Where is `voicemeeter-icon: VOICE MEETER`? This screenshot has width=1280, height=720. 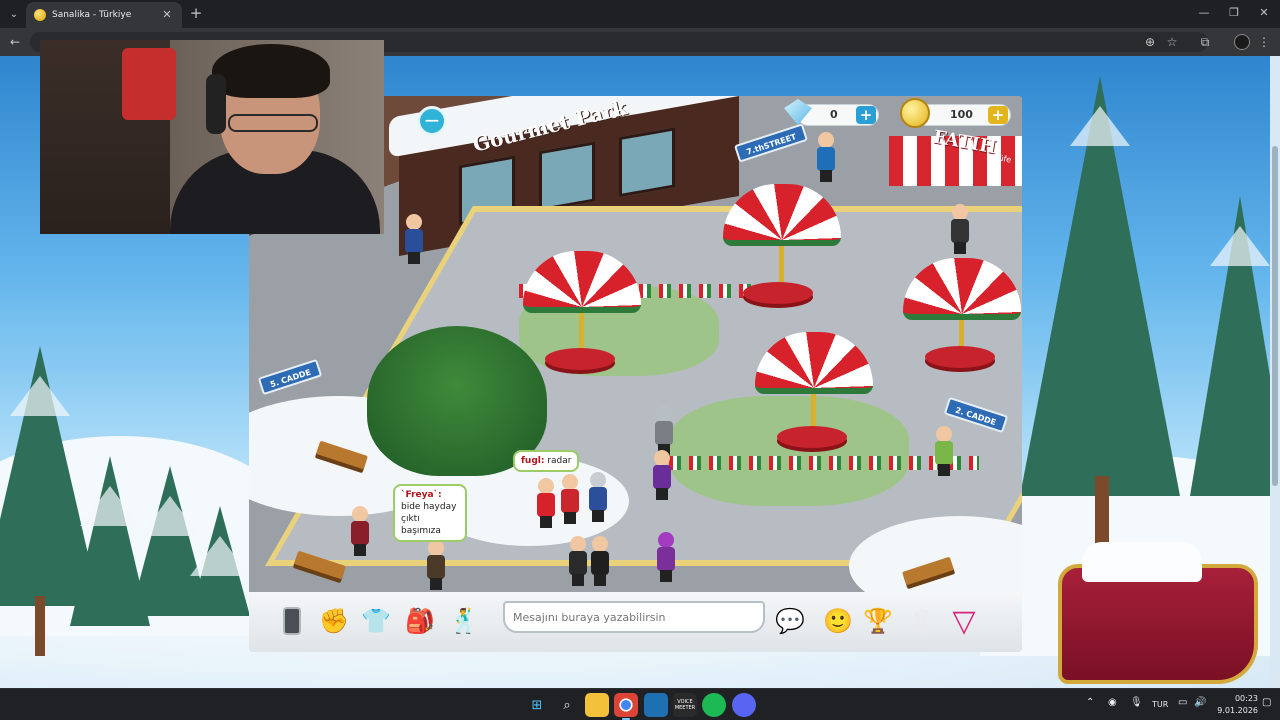
voicemeeter-icon: VOICE MEETER is located at coordinates (685, 705).